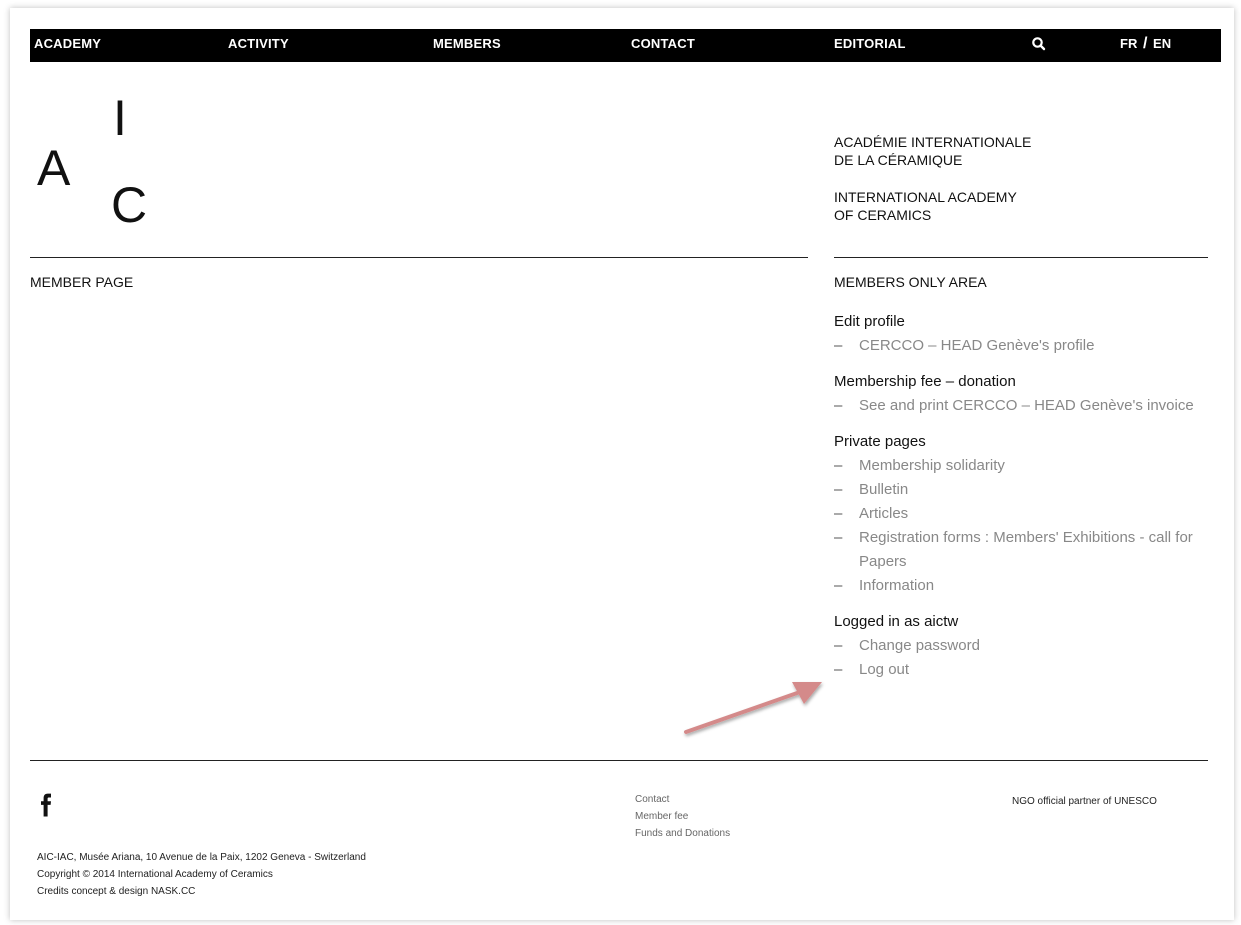 The width and height of the screenshot is (1241, 925). What do you see at coordinates (884, 513) in the screenshot?
I see `link-label: Articles` at bounding box center [884, 513].